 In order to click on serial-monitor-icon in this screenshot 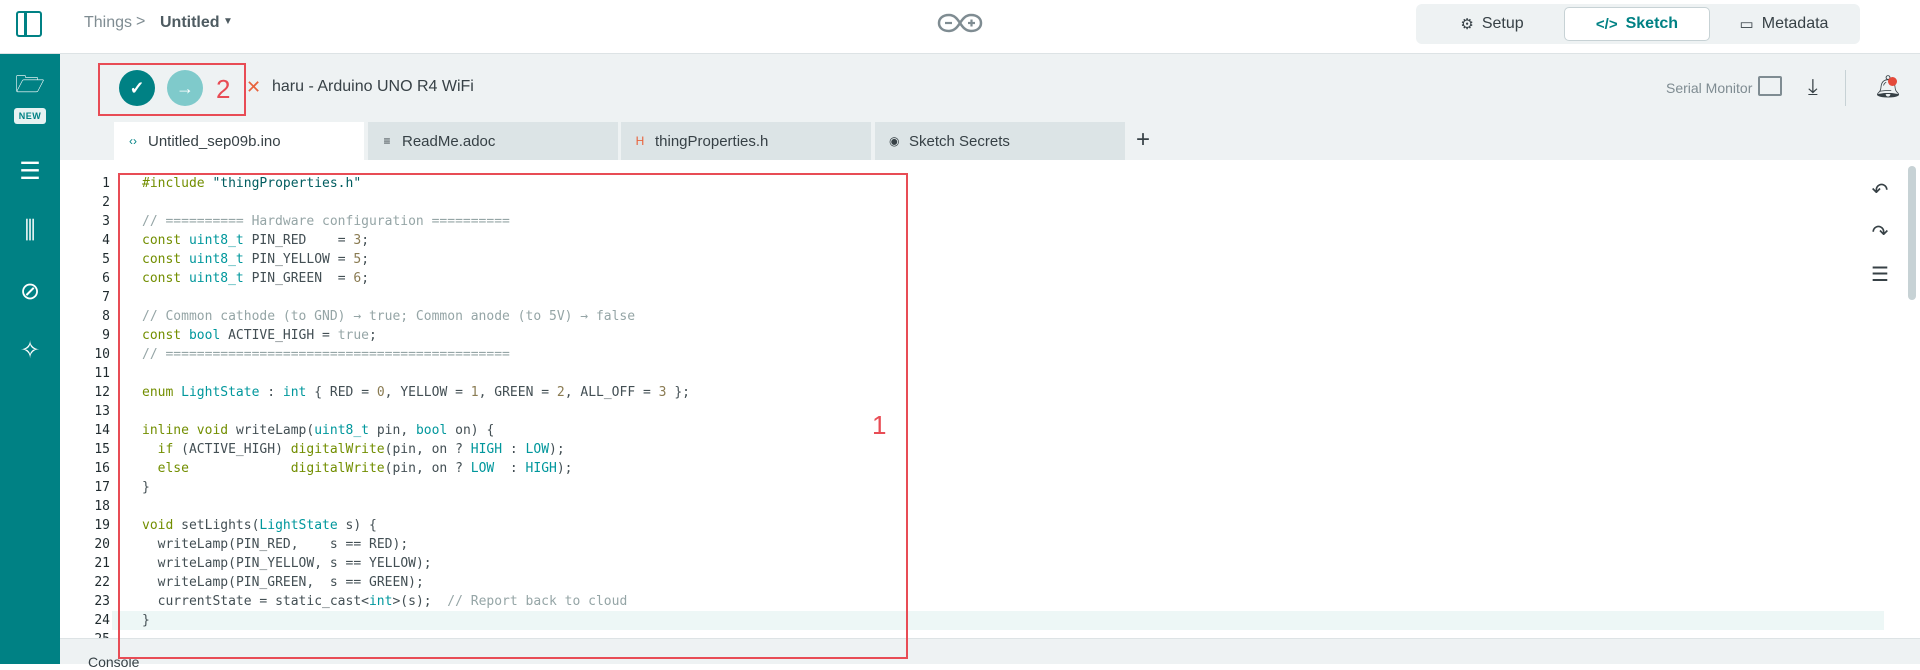, I will do `click(1770, 86)`.